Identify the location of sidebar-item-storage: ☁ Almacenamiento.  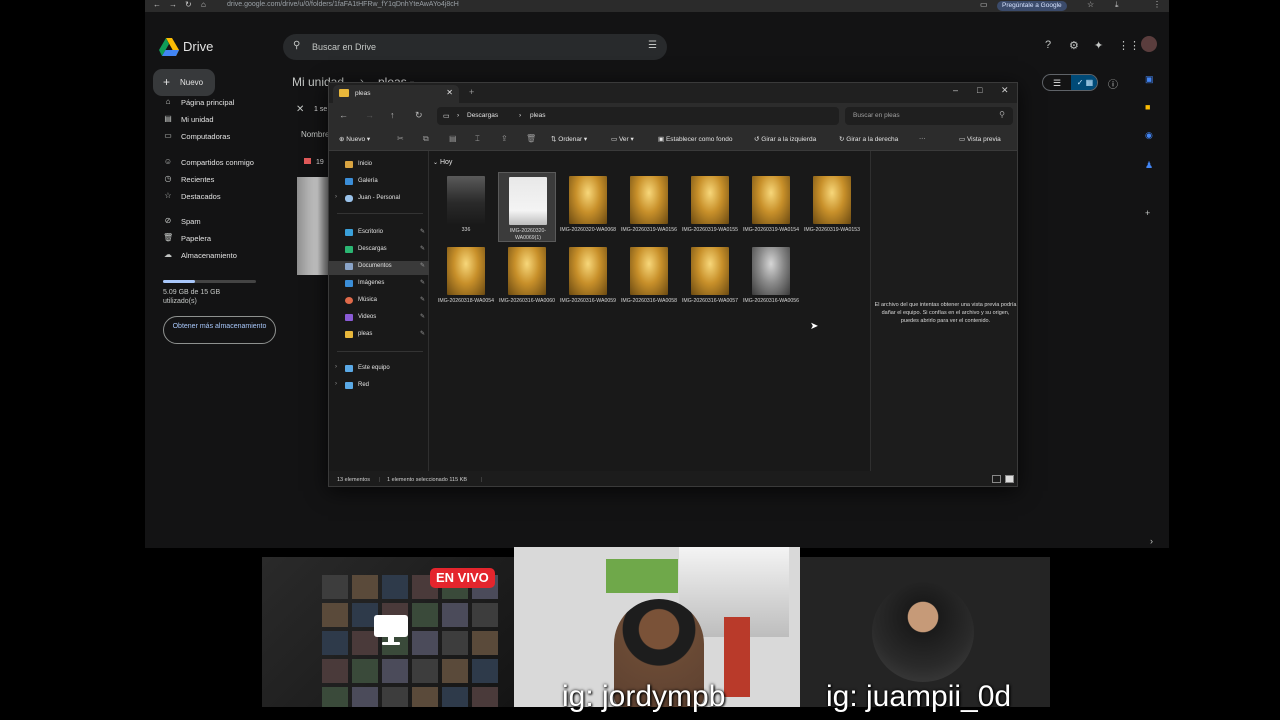
(221, 257).